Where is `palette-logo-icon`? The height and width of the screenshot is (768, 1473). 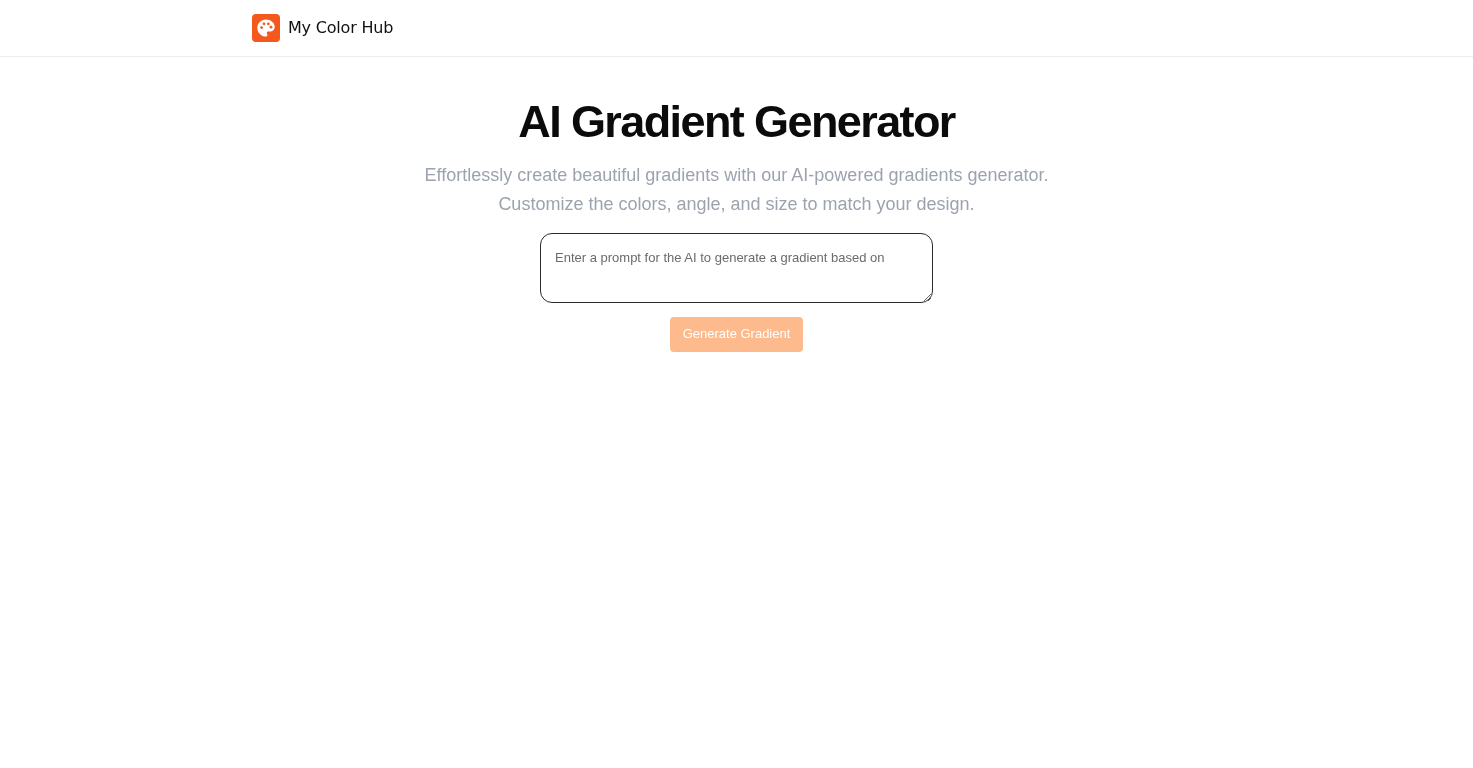 palette-logo-icon is located at coordinates (266, 28).